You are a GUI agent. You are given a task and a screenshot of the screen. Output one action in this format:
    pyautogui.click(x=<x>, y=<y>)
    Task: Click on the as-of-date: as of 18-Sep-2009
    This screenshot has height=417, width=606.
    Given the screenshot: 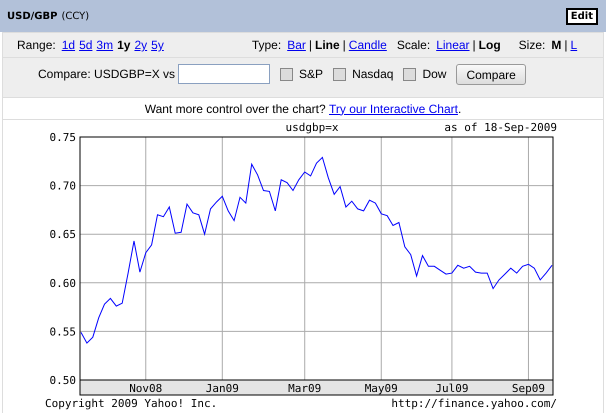 What is the action you would take?
    pyautogui.click(x=500, y=127)
    